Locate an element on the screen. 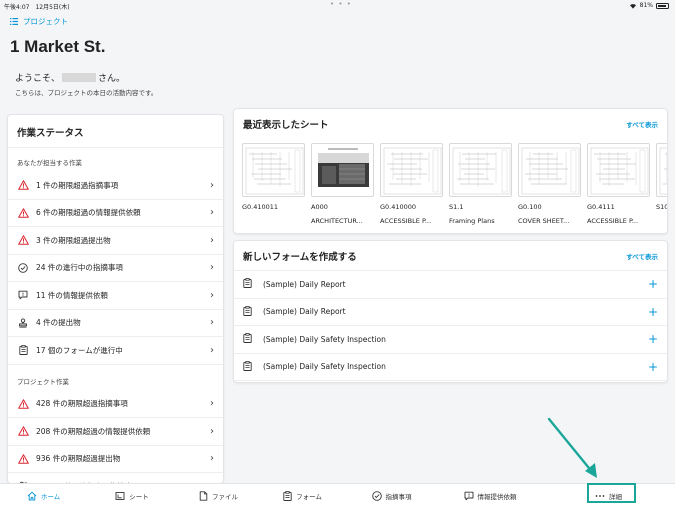  check-circle-icon is located at coordinates (23, 268).